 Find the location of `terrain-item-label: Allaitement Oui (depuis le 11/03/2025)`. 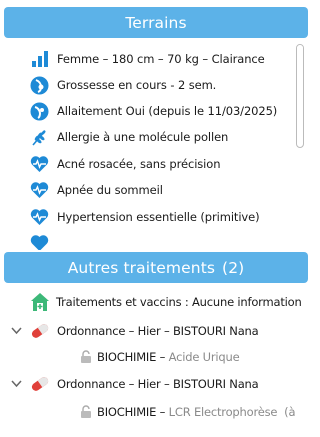

terrain-item-label: Allaitement Oui (depuis le 11/03/2025) is located at coordinates (167, 111).